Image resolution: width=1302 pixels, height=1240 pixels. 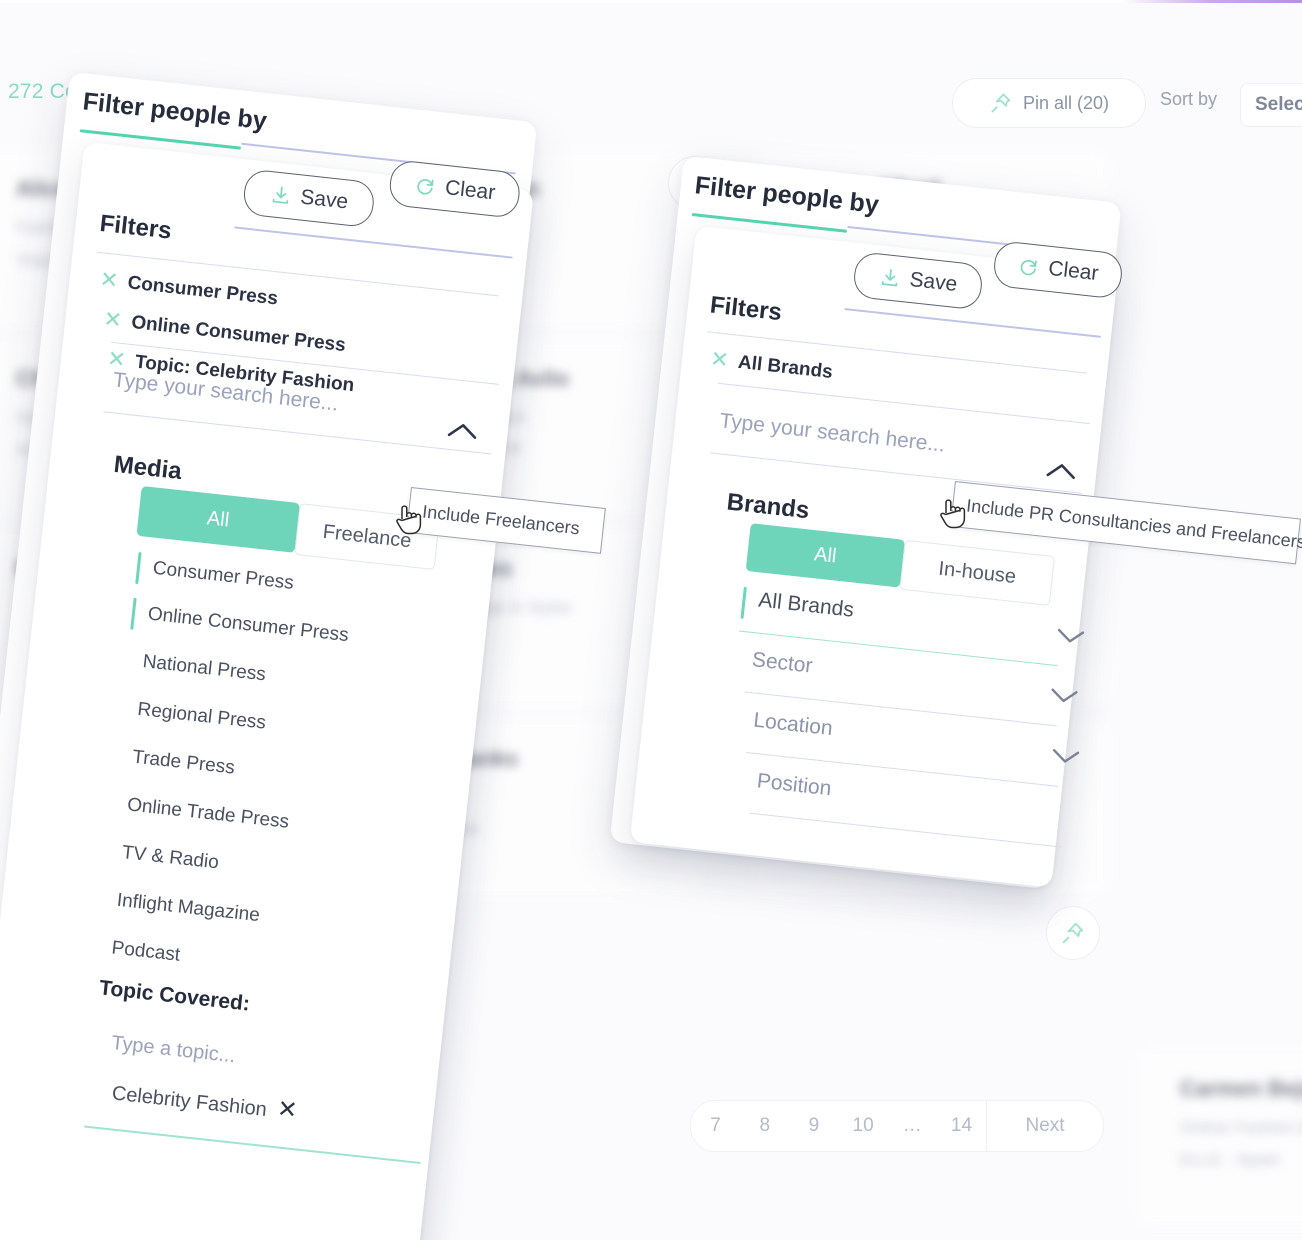 I want to click on contact-name: Carmen Bejarano, so click(x=1241, y=1088).